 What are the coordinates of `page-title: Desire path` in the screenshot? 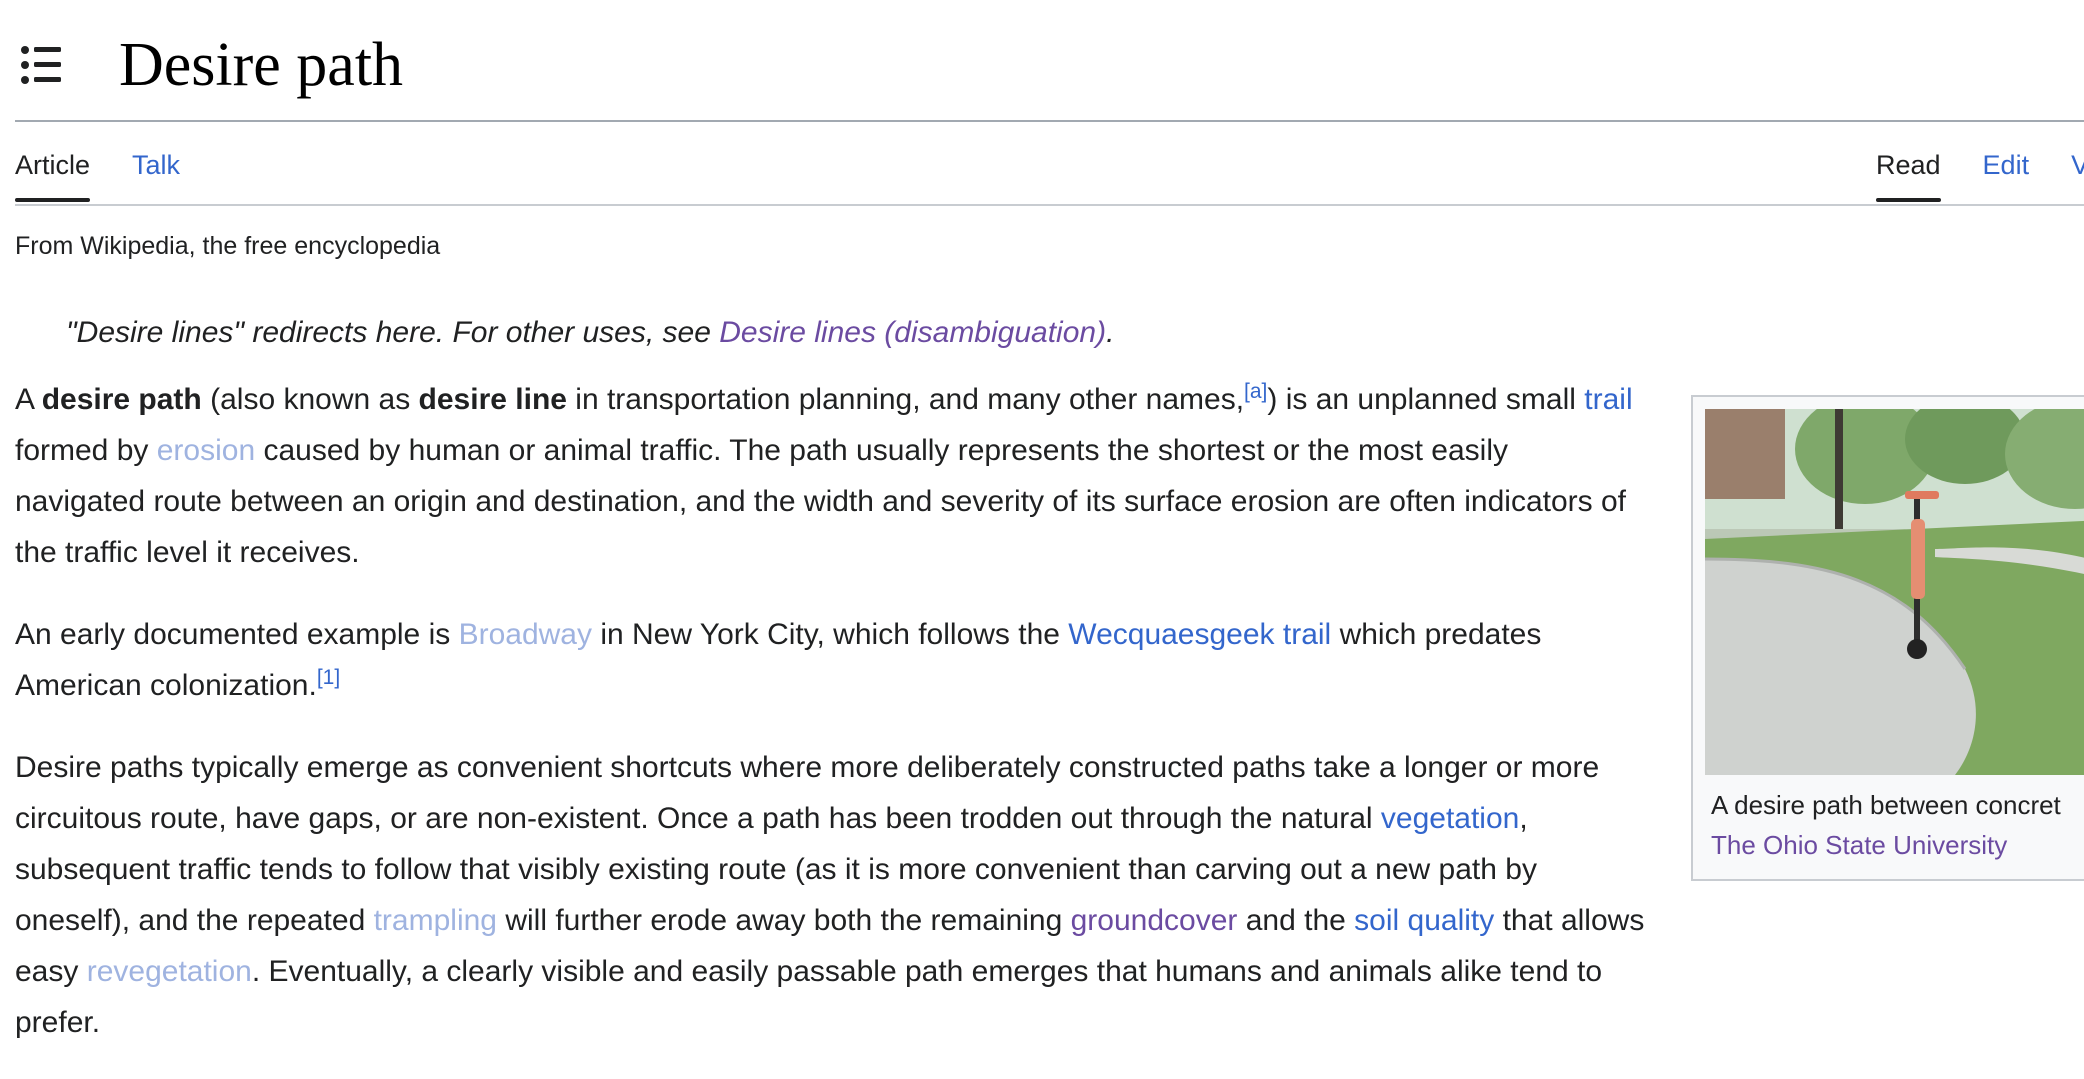 It's located at (261, 65).